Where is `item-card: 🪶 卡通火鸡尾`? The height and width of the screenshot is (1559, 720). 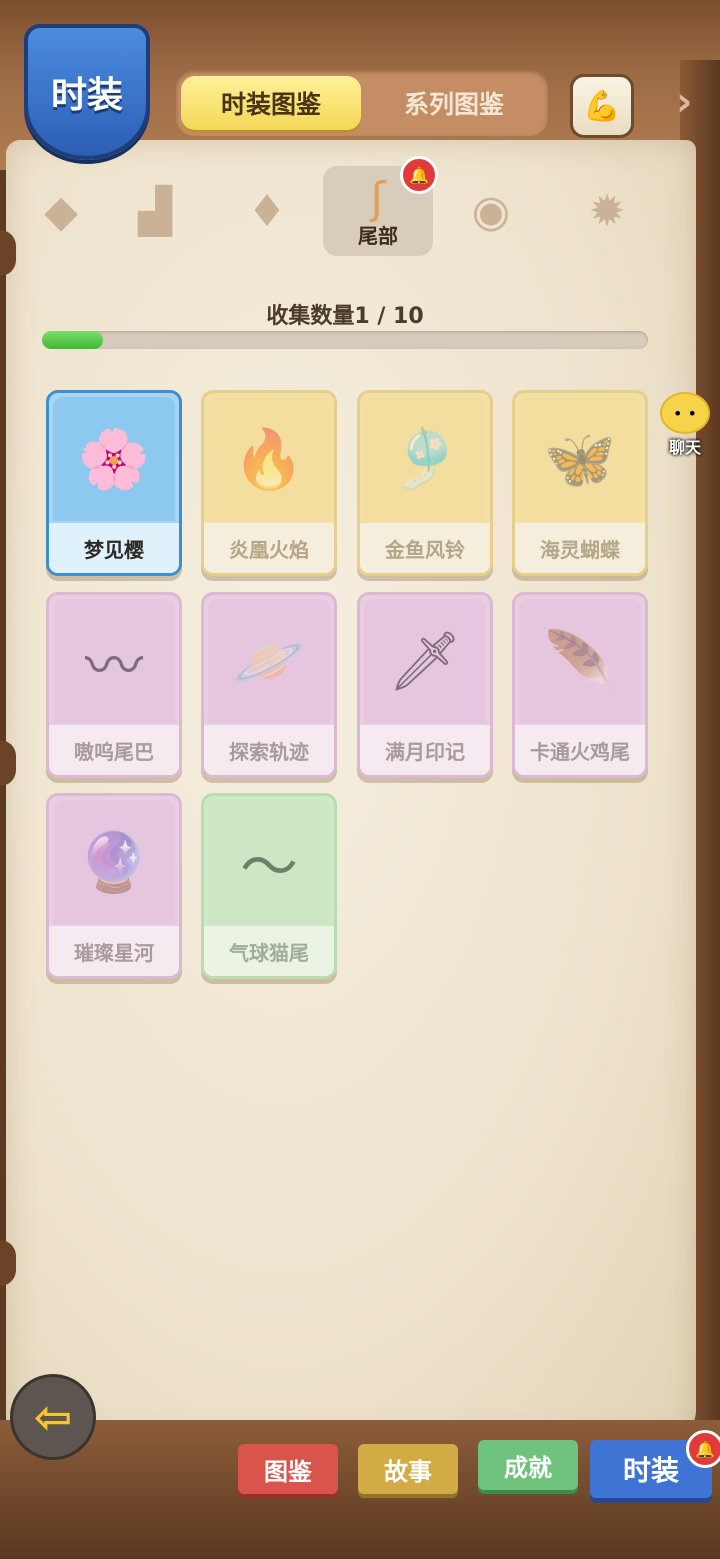 item-card: 🪶 卡通火鸡尾 is located at coordinates (580, 685).